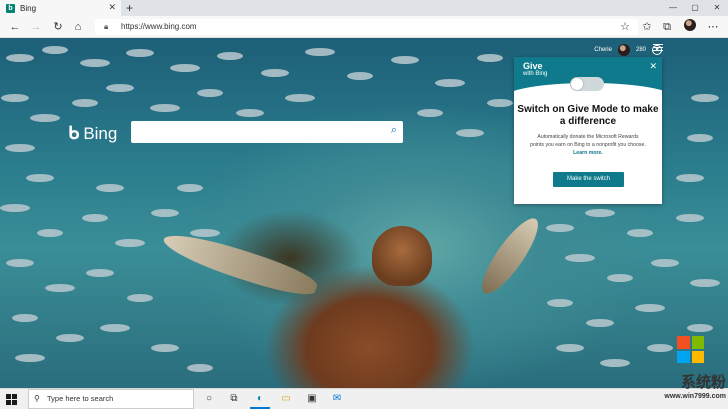 This screenshot has height=409, width=728. Describe the element at coordinates (588, 76) in the screenshot. I see `give-card-header: Give with Bing ✕` at that location.